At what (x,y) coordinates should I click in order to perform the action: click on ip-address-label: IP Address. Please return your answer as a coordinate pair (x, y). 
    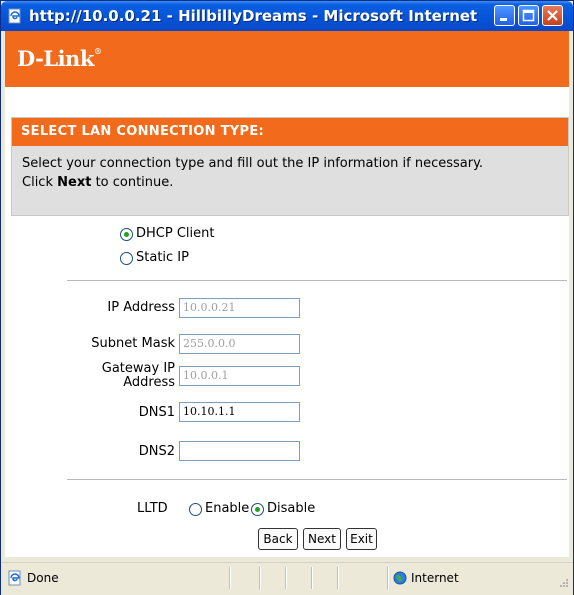
    Looking at the image, I should click on (141, 307).